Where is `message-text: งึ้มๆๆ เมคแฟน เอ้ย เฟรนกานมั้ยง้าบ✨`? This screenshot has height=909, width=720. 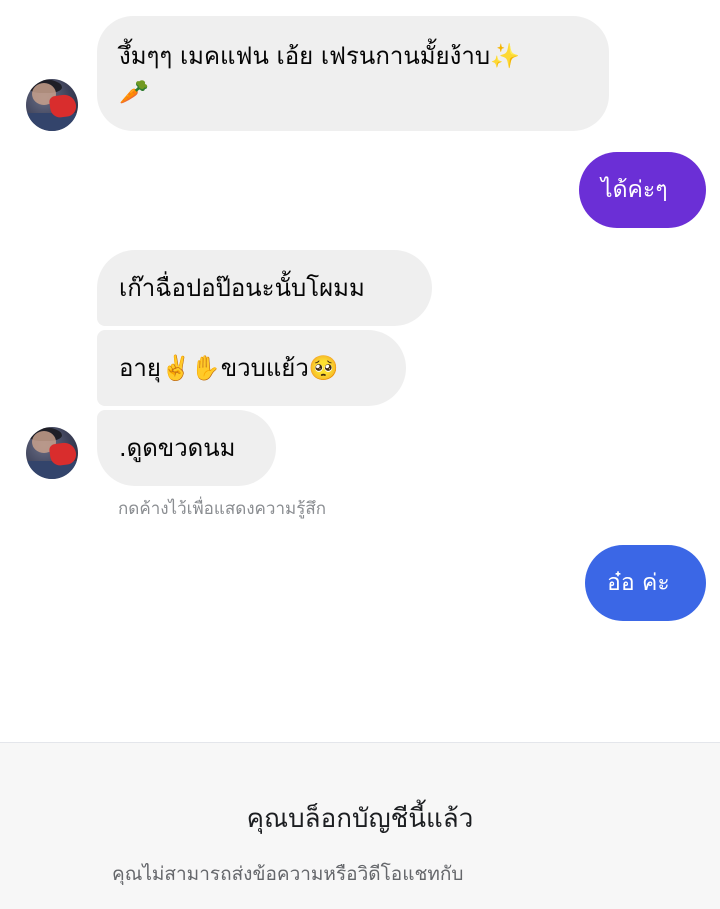 message-text: งึ้มๆๆ เมคแฟน เอ้ย เฟรนกานมั้ยง้าบ✨ is located at coordinates (319, 56).